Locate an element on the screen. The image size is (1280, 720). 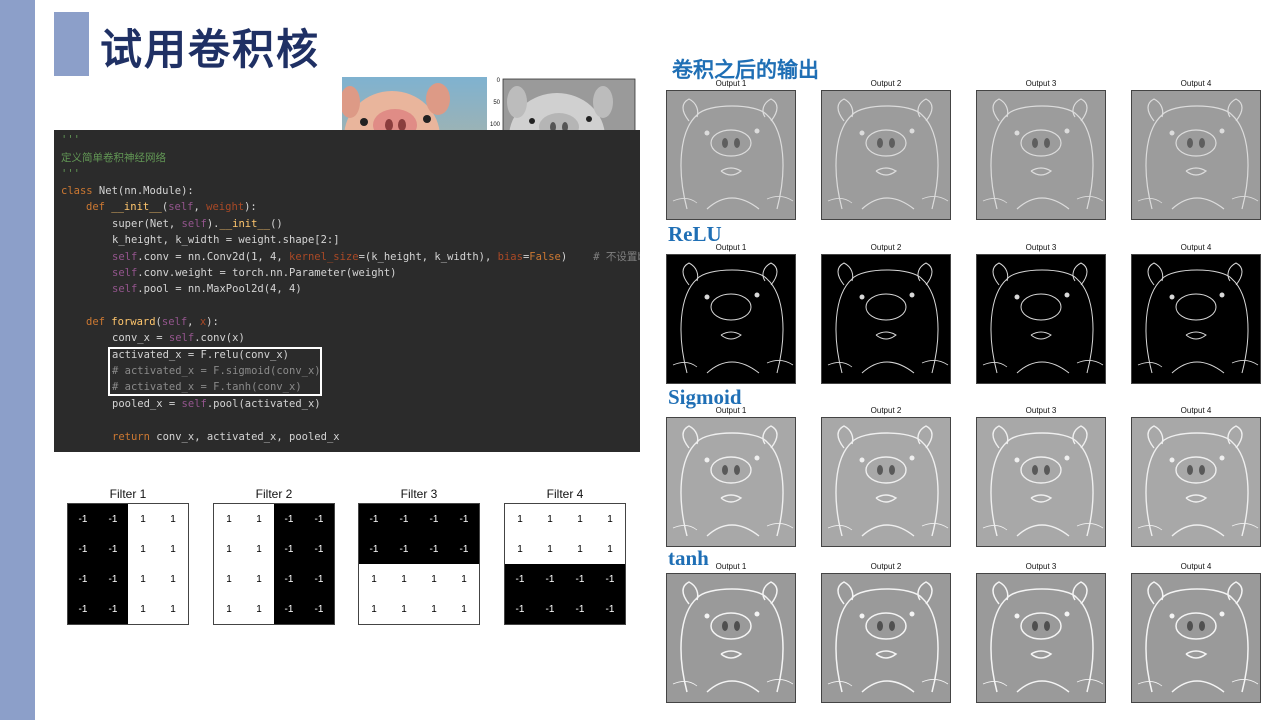
filter-title: Filter 4 is located at coordinates (565, 494).